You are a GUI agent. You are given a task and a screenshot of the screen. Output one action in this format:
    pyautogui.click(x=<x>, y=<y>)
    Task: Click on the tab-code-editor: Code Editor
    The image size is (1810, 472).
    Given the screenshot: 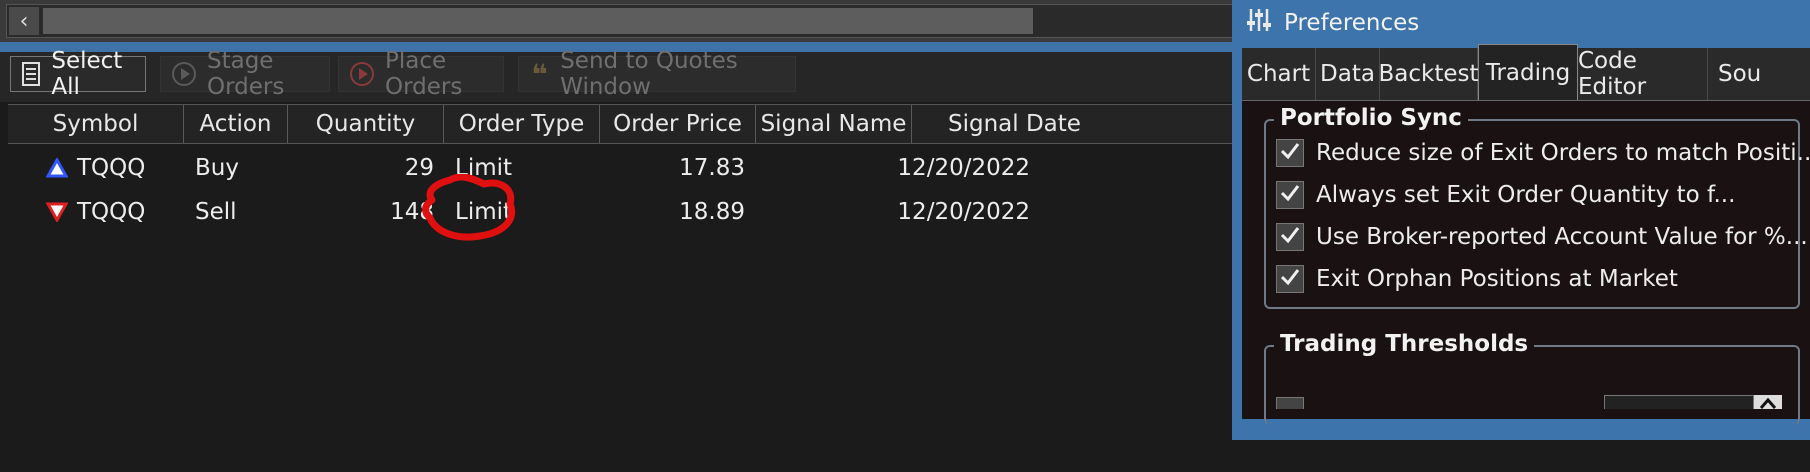 What is the action you would take?
    pyautogui.click(x=1643, y=74)
    